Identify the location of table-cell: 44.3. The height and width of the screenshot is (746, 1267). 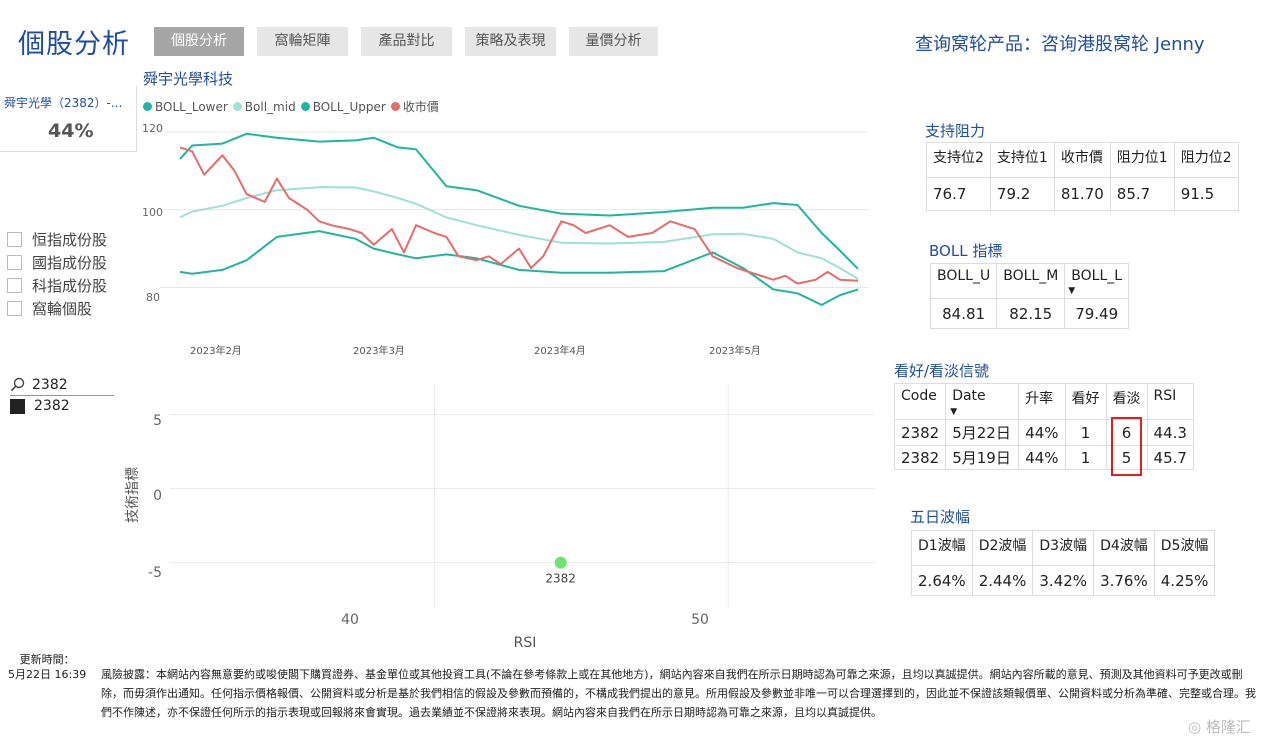
(1170, 432).